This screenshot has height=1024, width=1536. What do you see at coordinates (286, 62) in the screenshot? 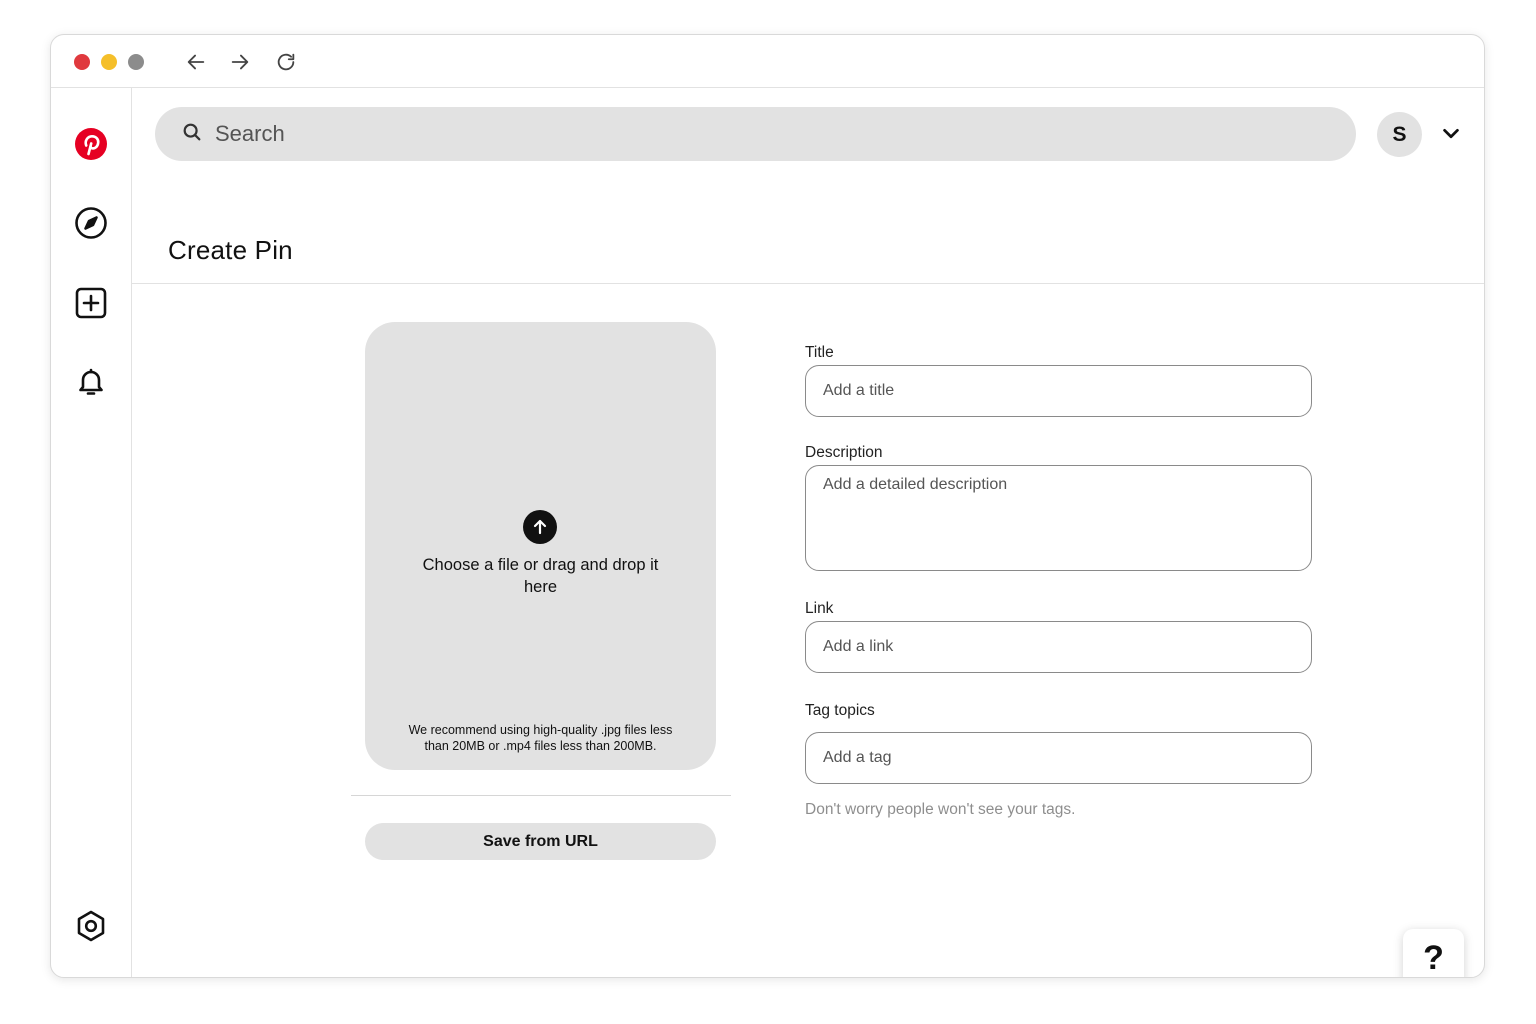
I see `reload-icon` at bounding box center [286, 62].